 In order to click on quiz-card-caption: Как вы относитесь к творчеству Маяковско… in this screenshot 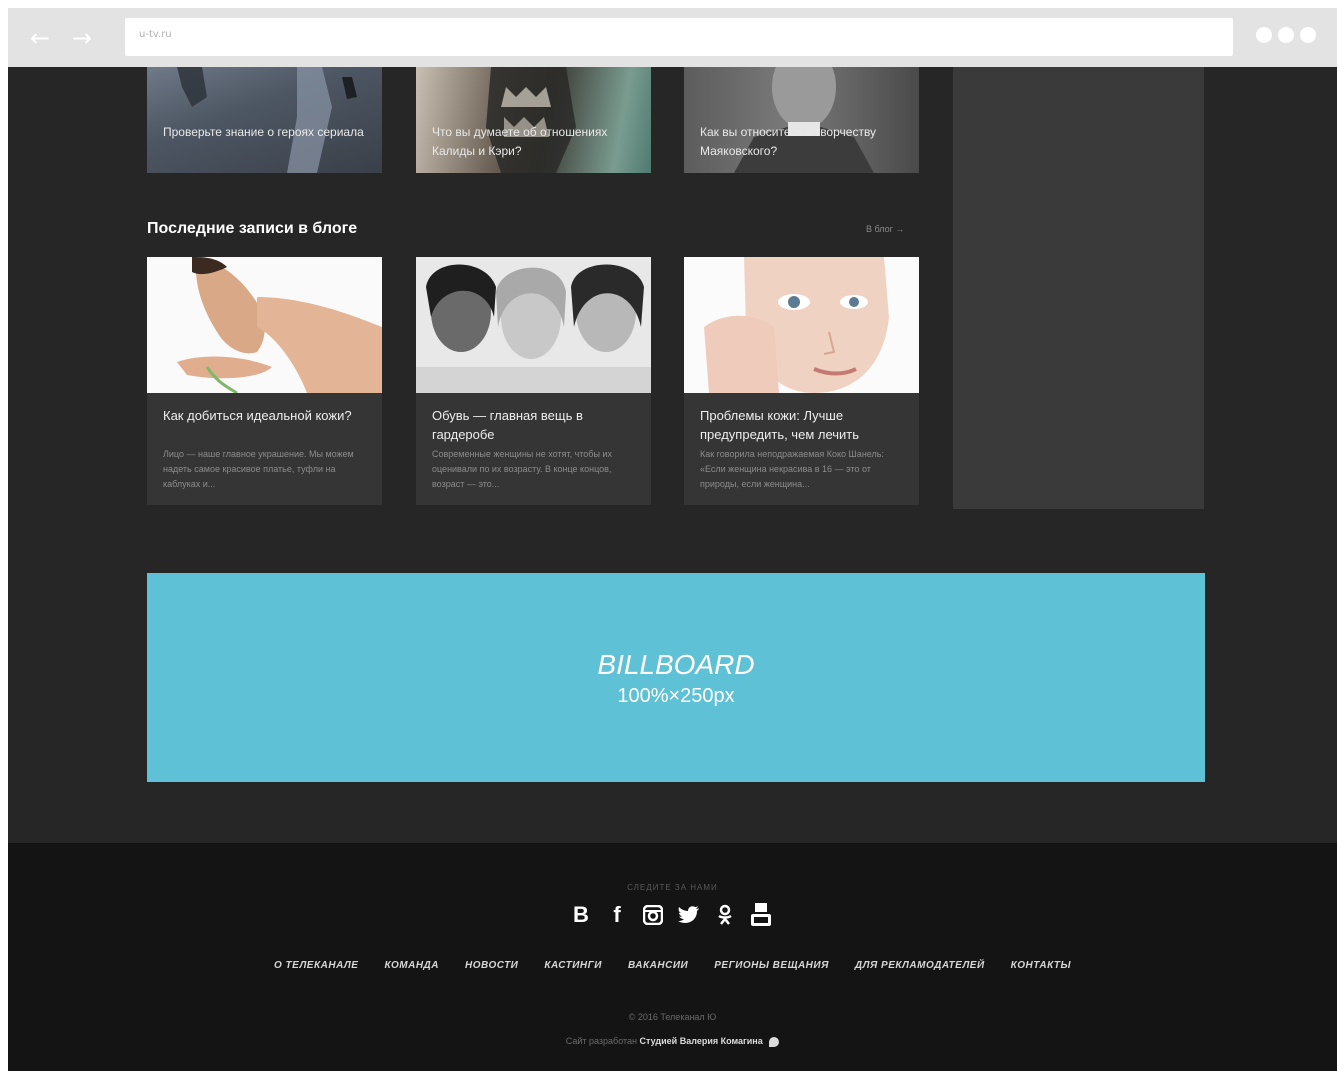, I will do `click(788, 141)`.